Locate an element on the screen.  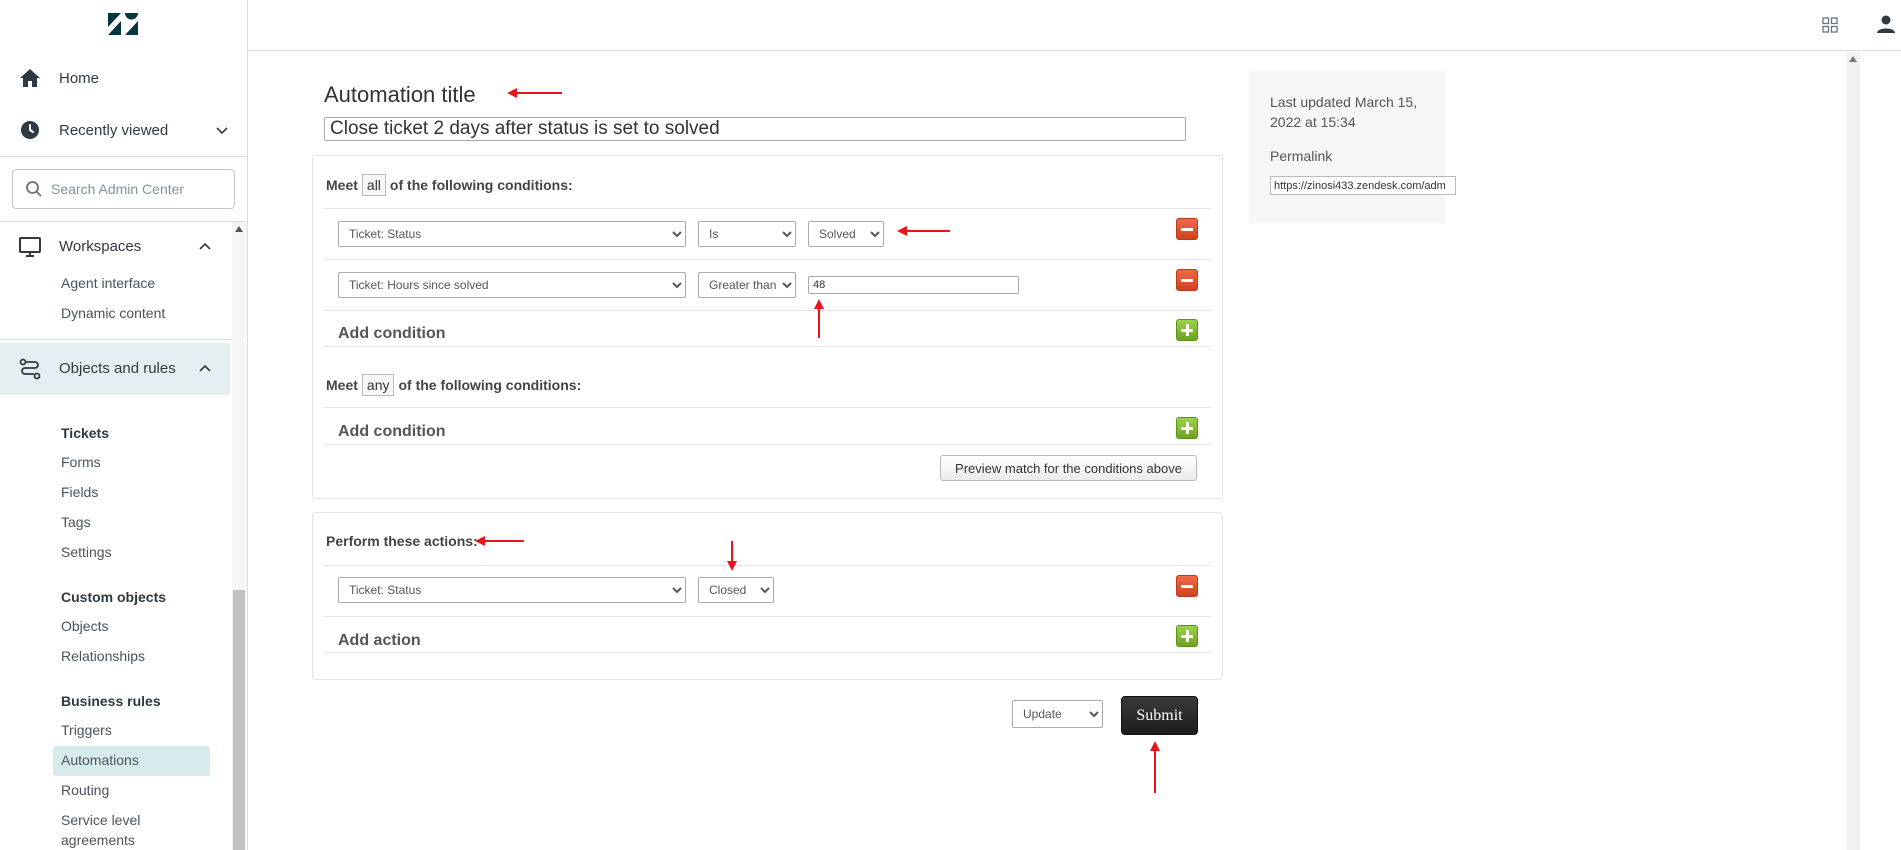
action-field-select: Ticket: Status is located at coordinates (512, 590).